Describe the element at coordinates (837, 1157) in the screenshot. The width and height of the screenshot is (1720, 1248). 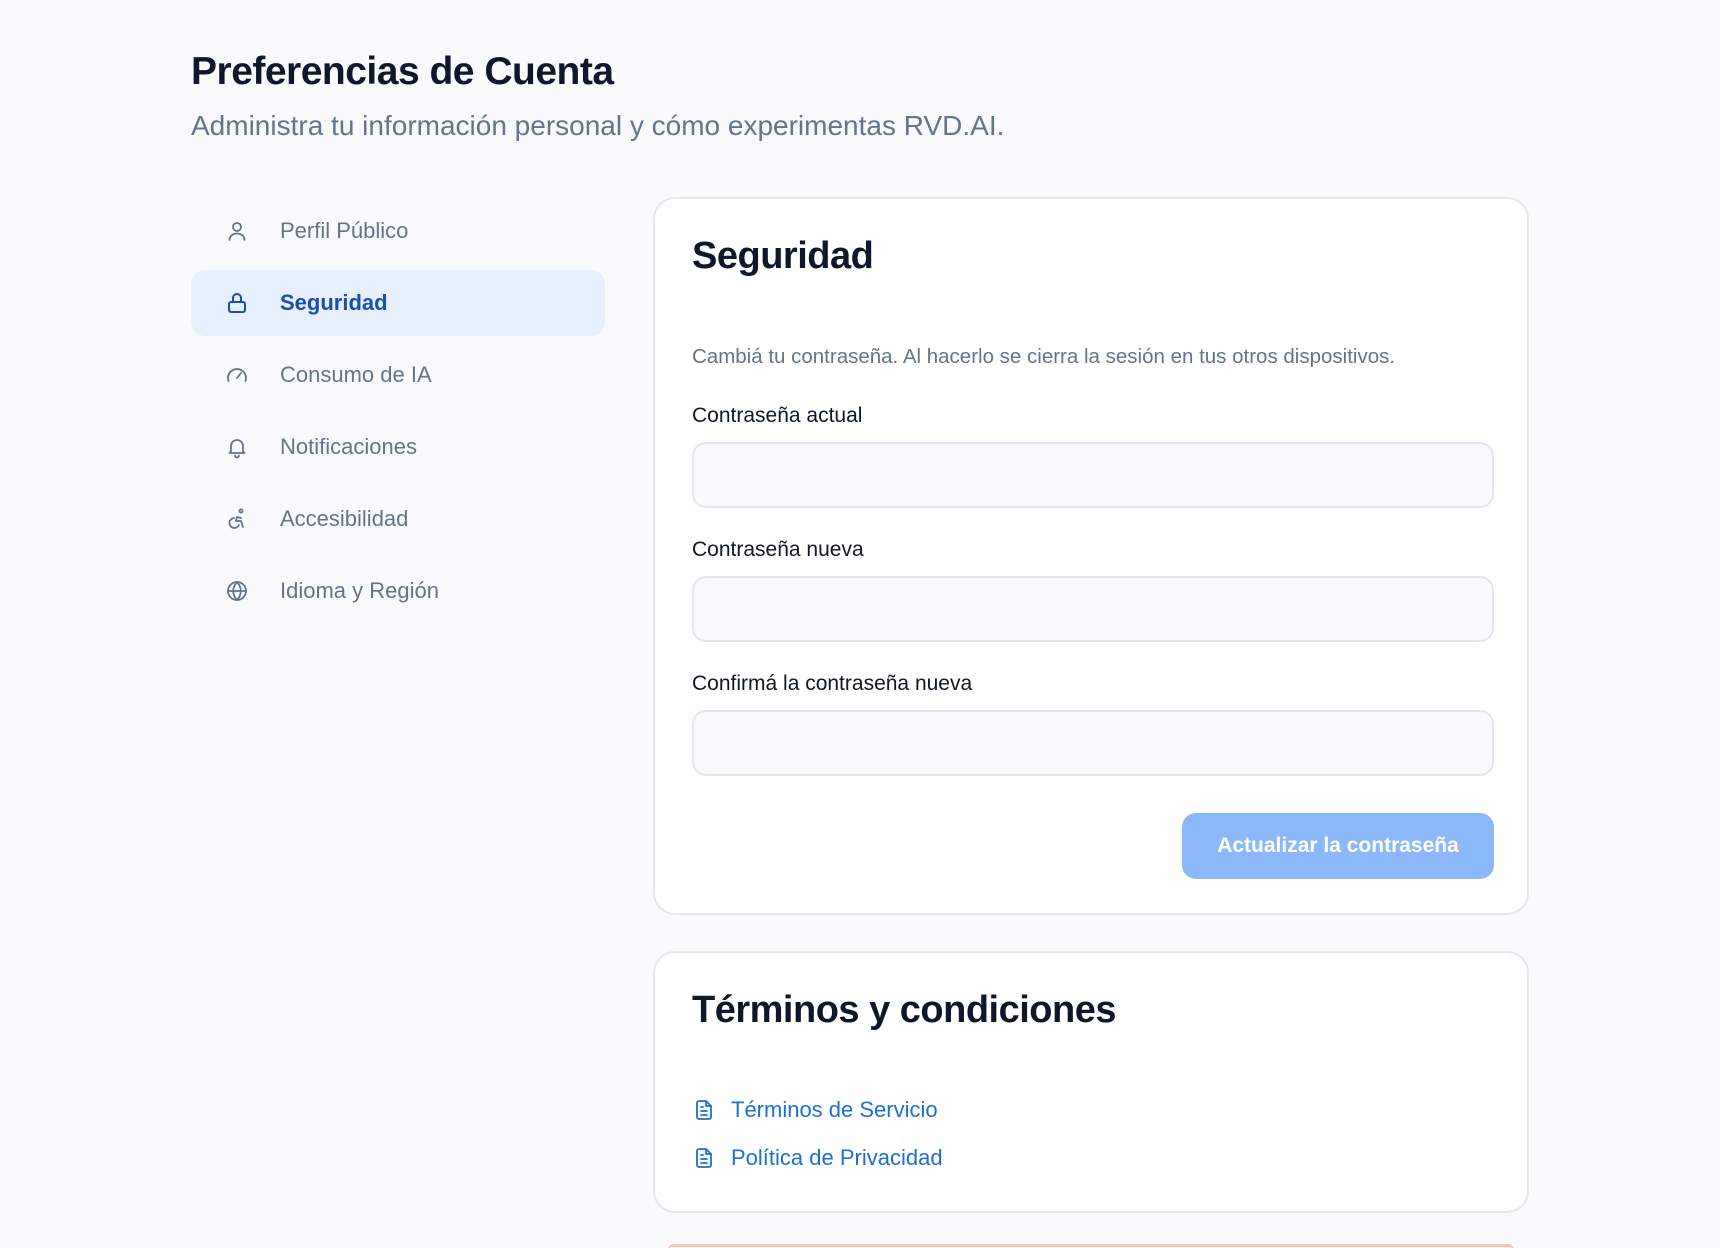
I see `privacy-policy-label: Política de Privacidad` at that location.